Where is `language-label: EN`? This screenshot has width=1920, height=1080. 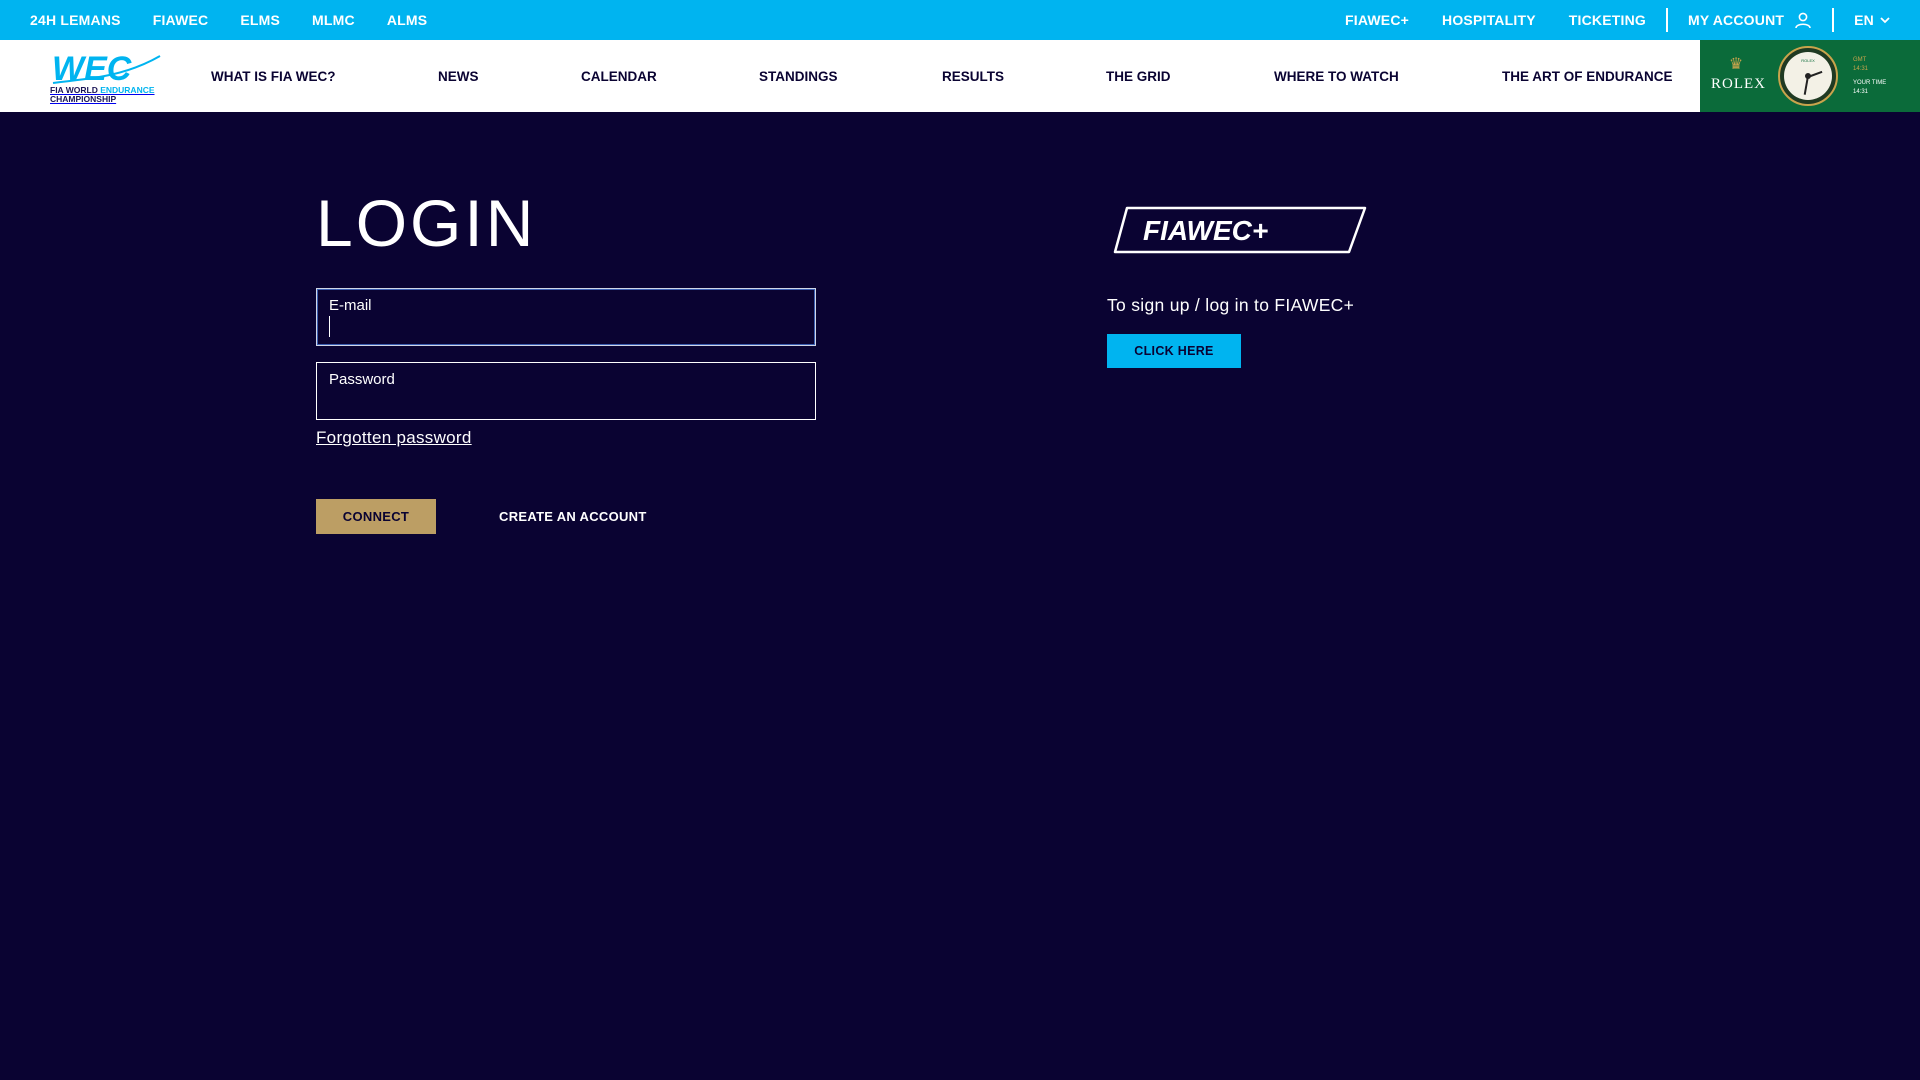 language-label: EN is located at coordinates (1864, 20).